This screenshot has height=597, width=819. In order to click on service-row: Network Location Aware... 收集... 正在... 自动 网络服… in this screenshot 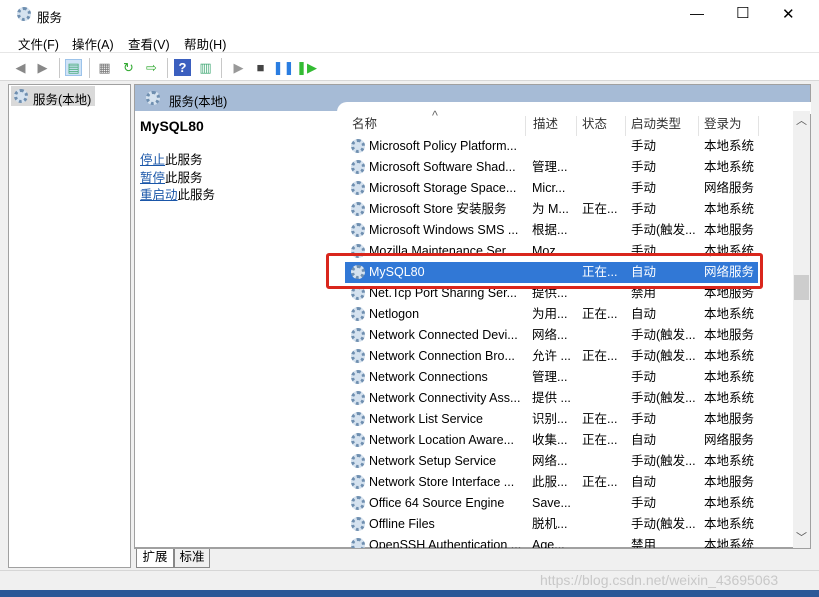, I will do `click(551, 440)`.